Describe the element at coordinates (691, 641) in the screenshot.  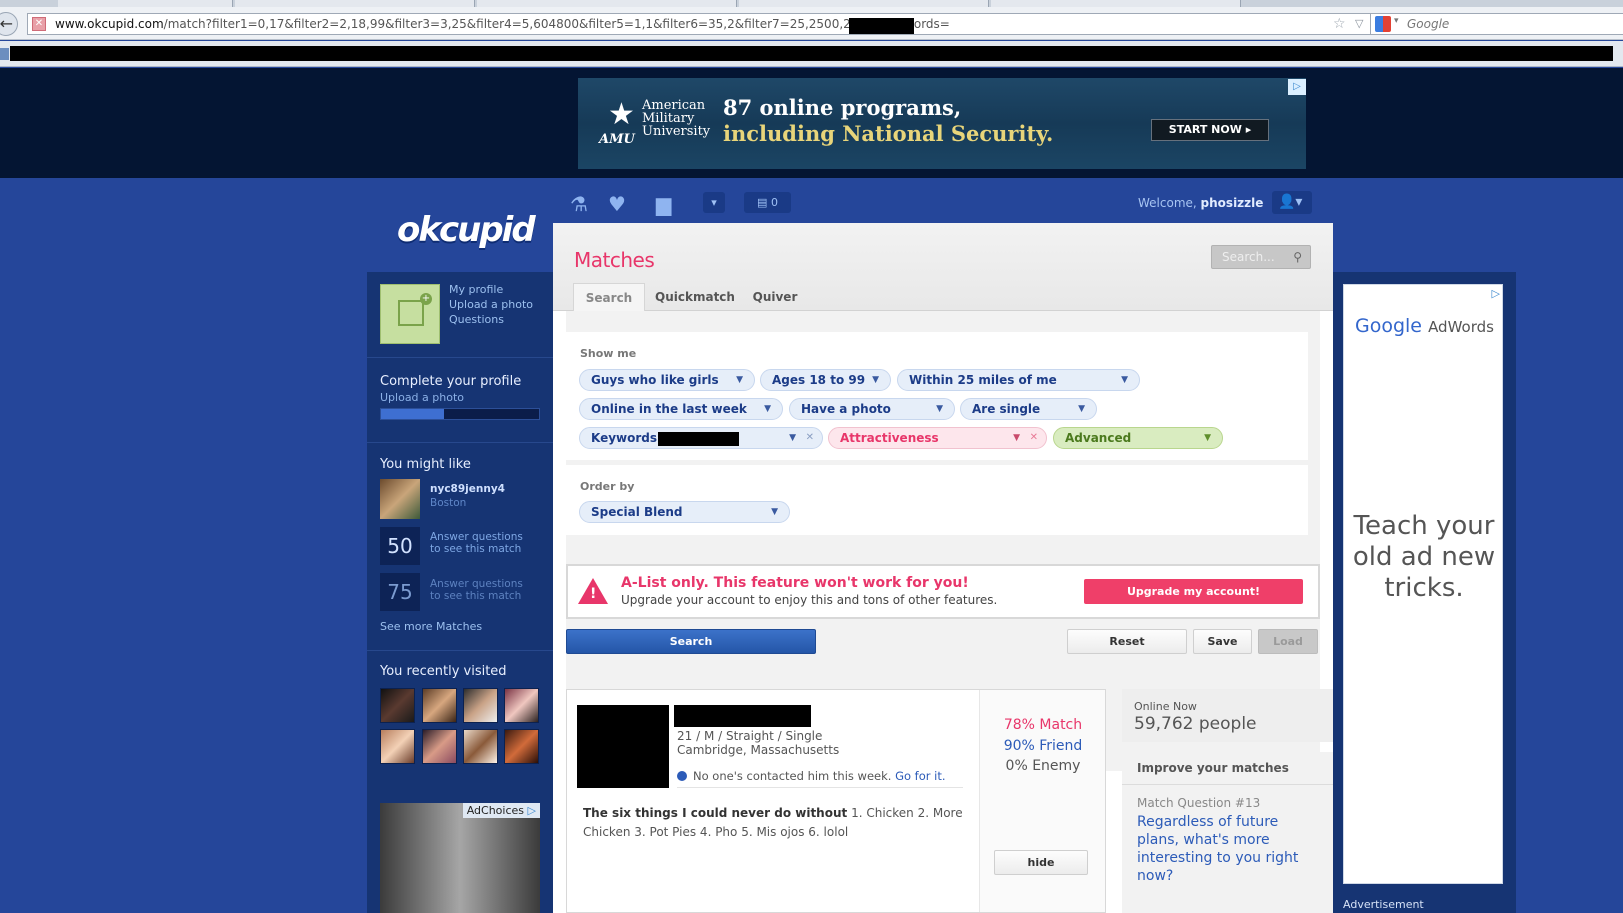
I see `search-button: Search` at that location.